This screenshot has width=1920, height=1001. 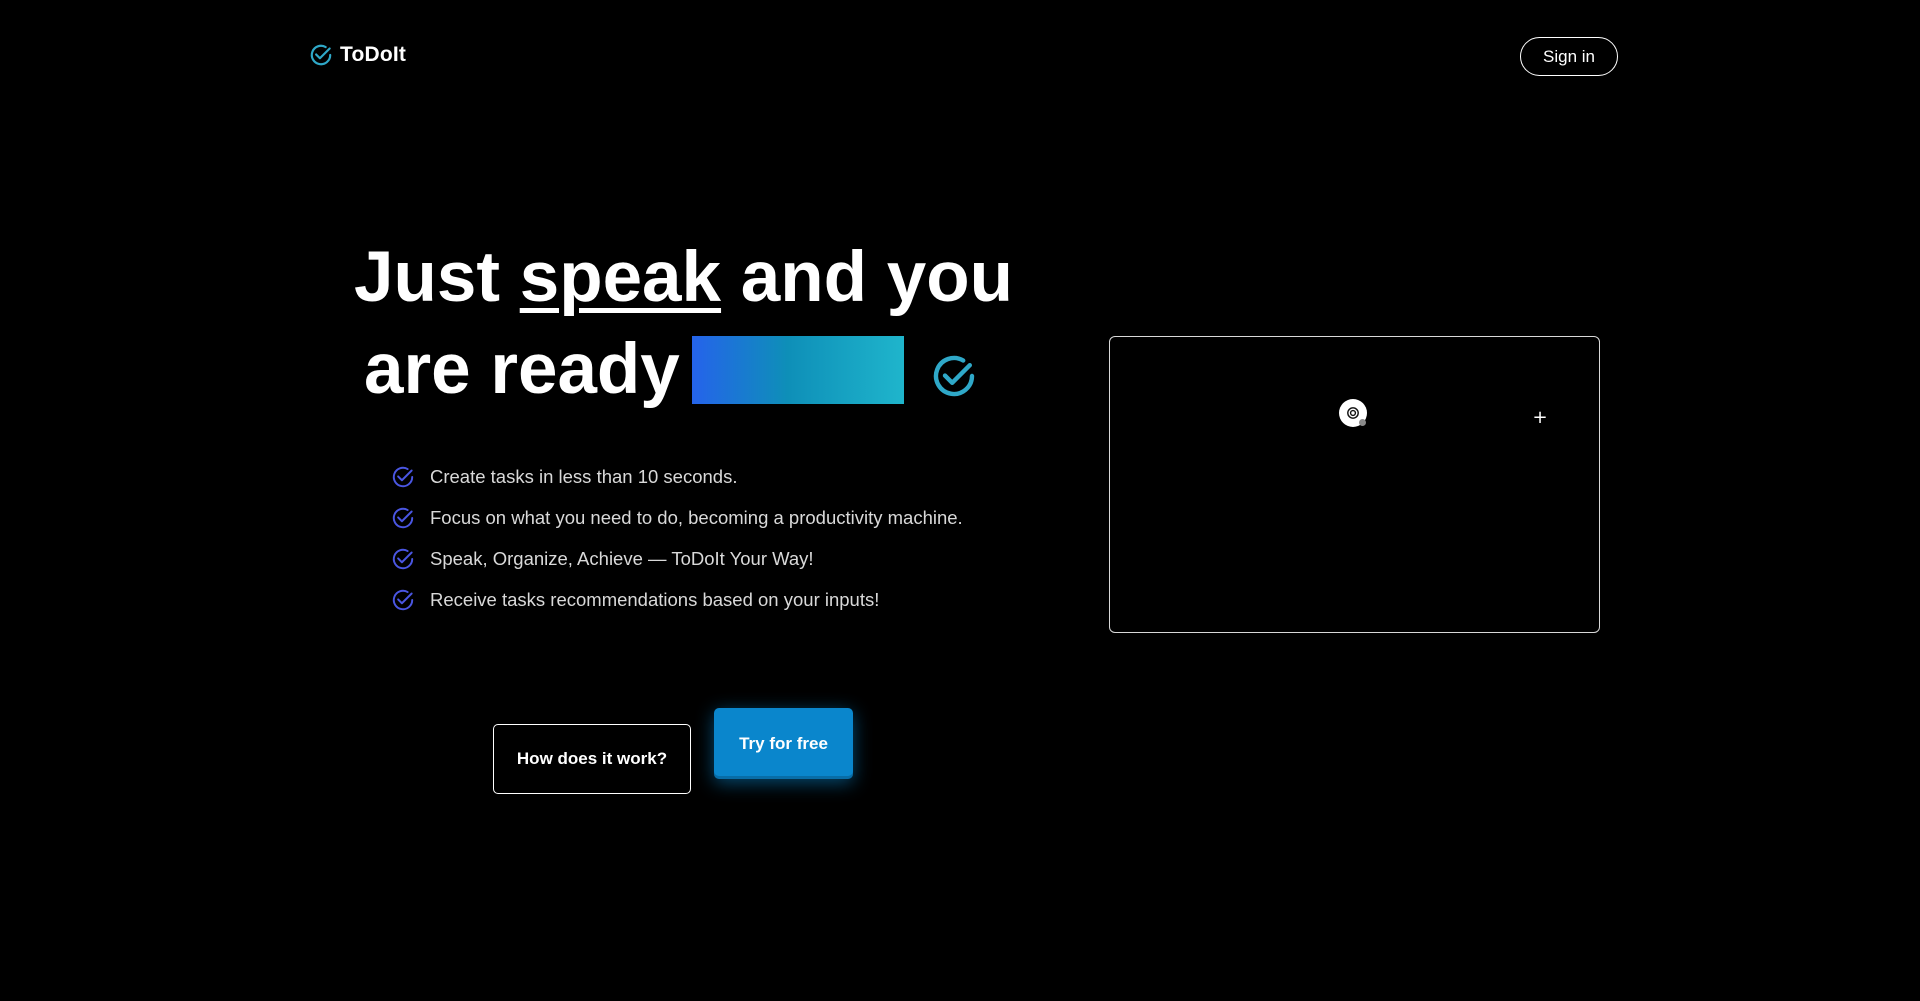 I want to click on microphone-icon, so click(x=1353, y=413).